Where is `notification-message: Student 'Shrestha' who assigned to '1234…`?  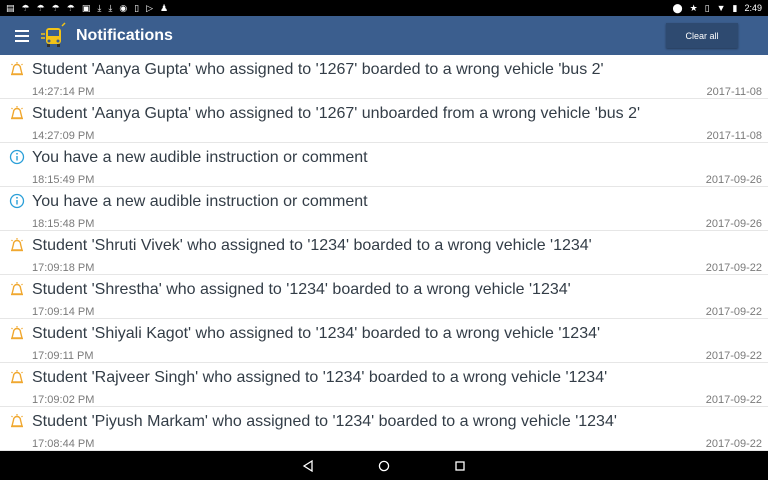 notification-message: Student 'Shrestha' who assigned to '1234… is located at coordinates (301, 289).